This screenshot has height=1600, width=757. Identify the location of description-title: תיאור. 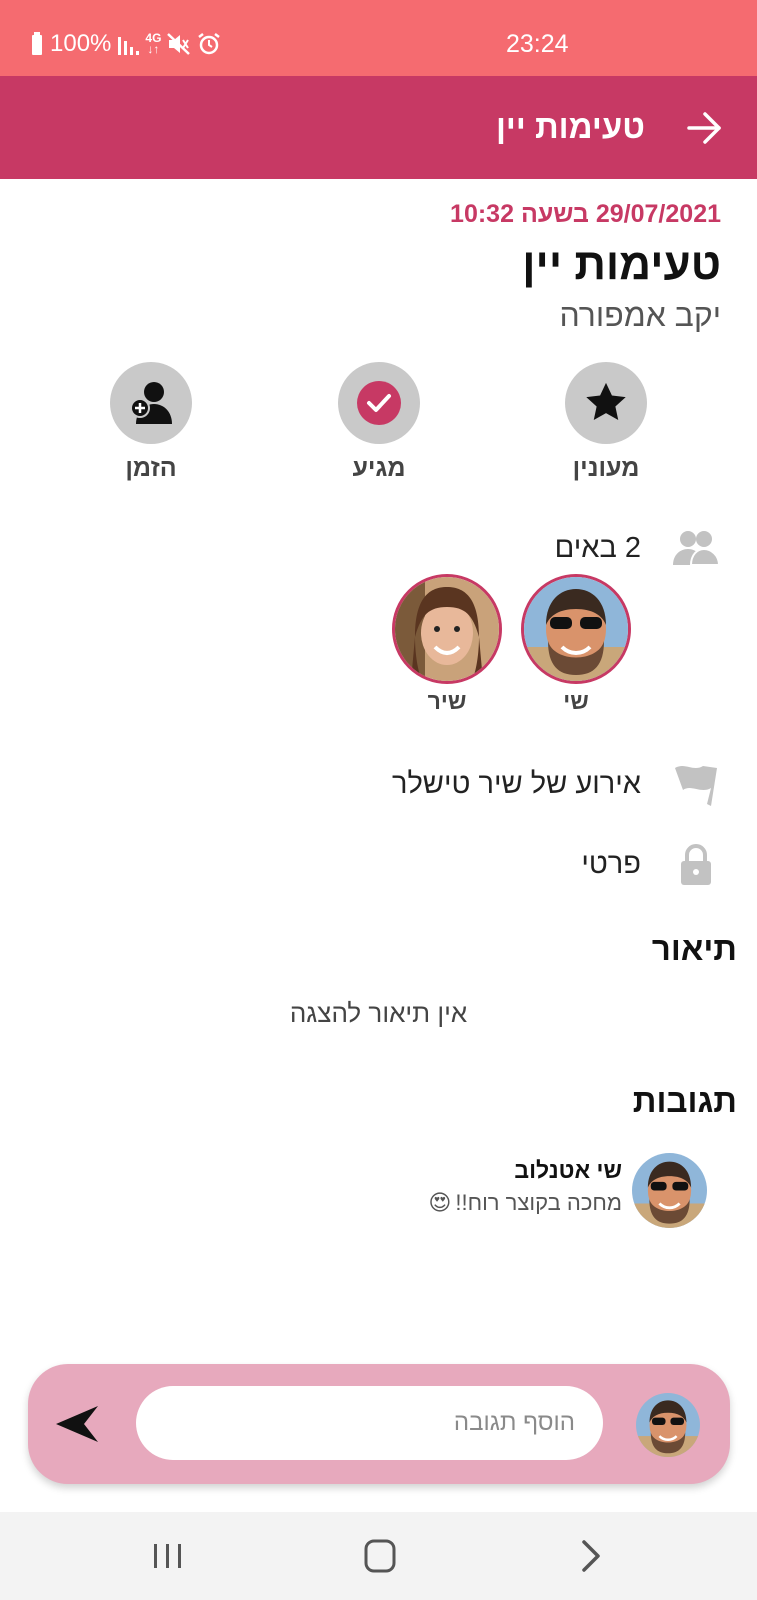
(694, 948).